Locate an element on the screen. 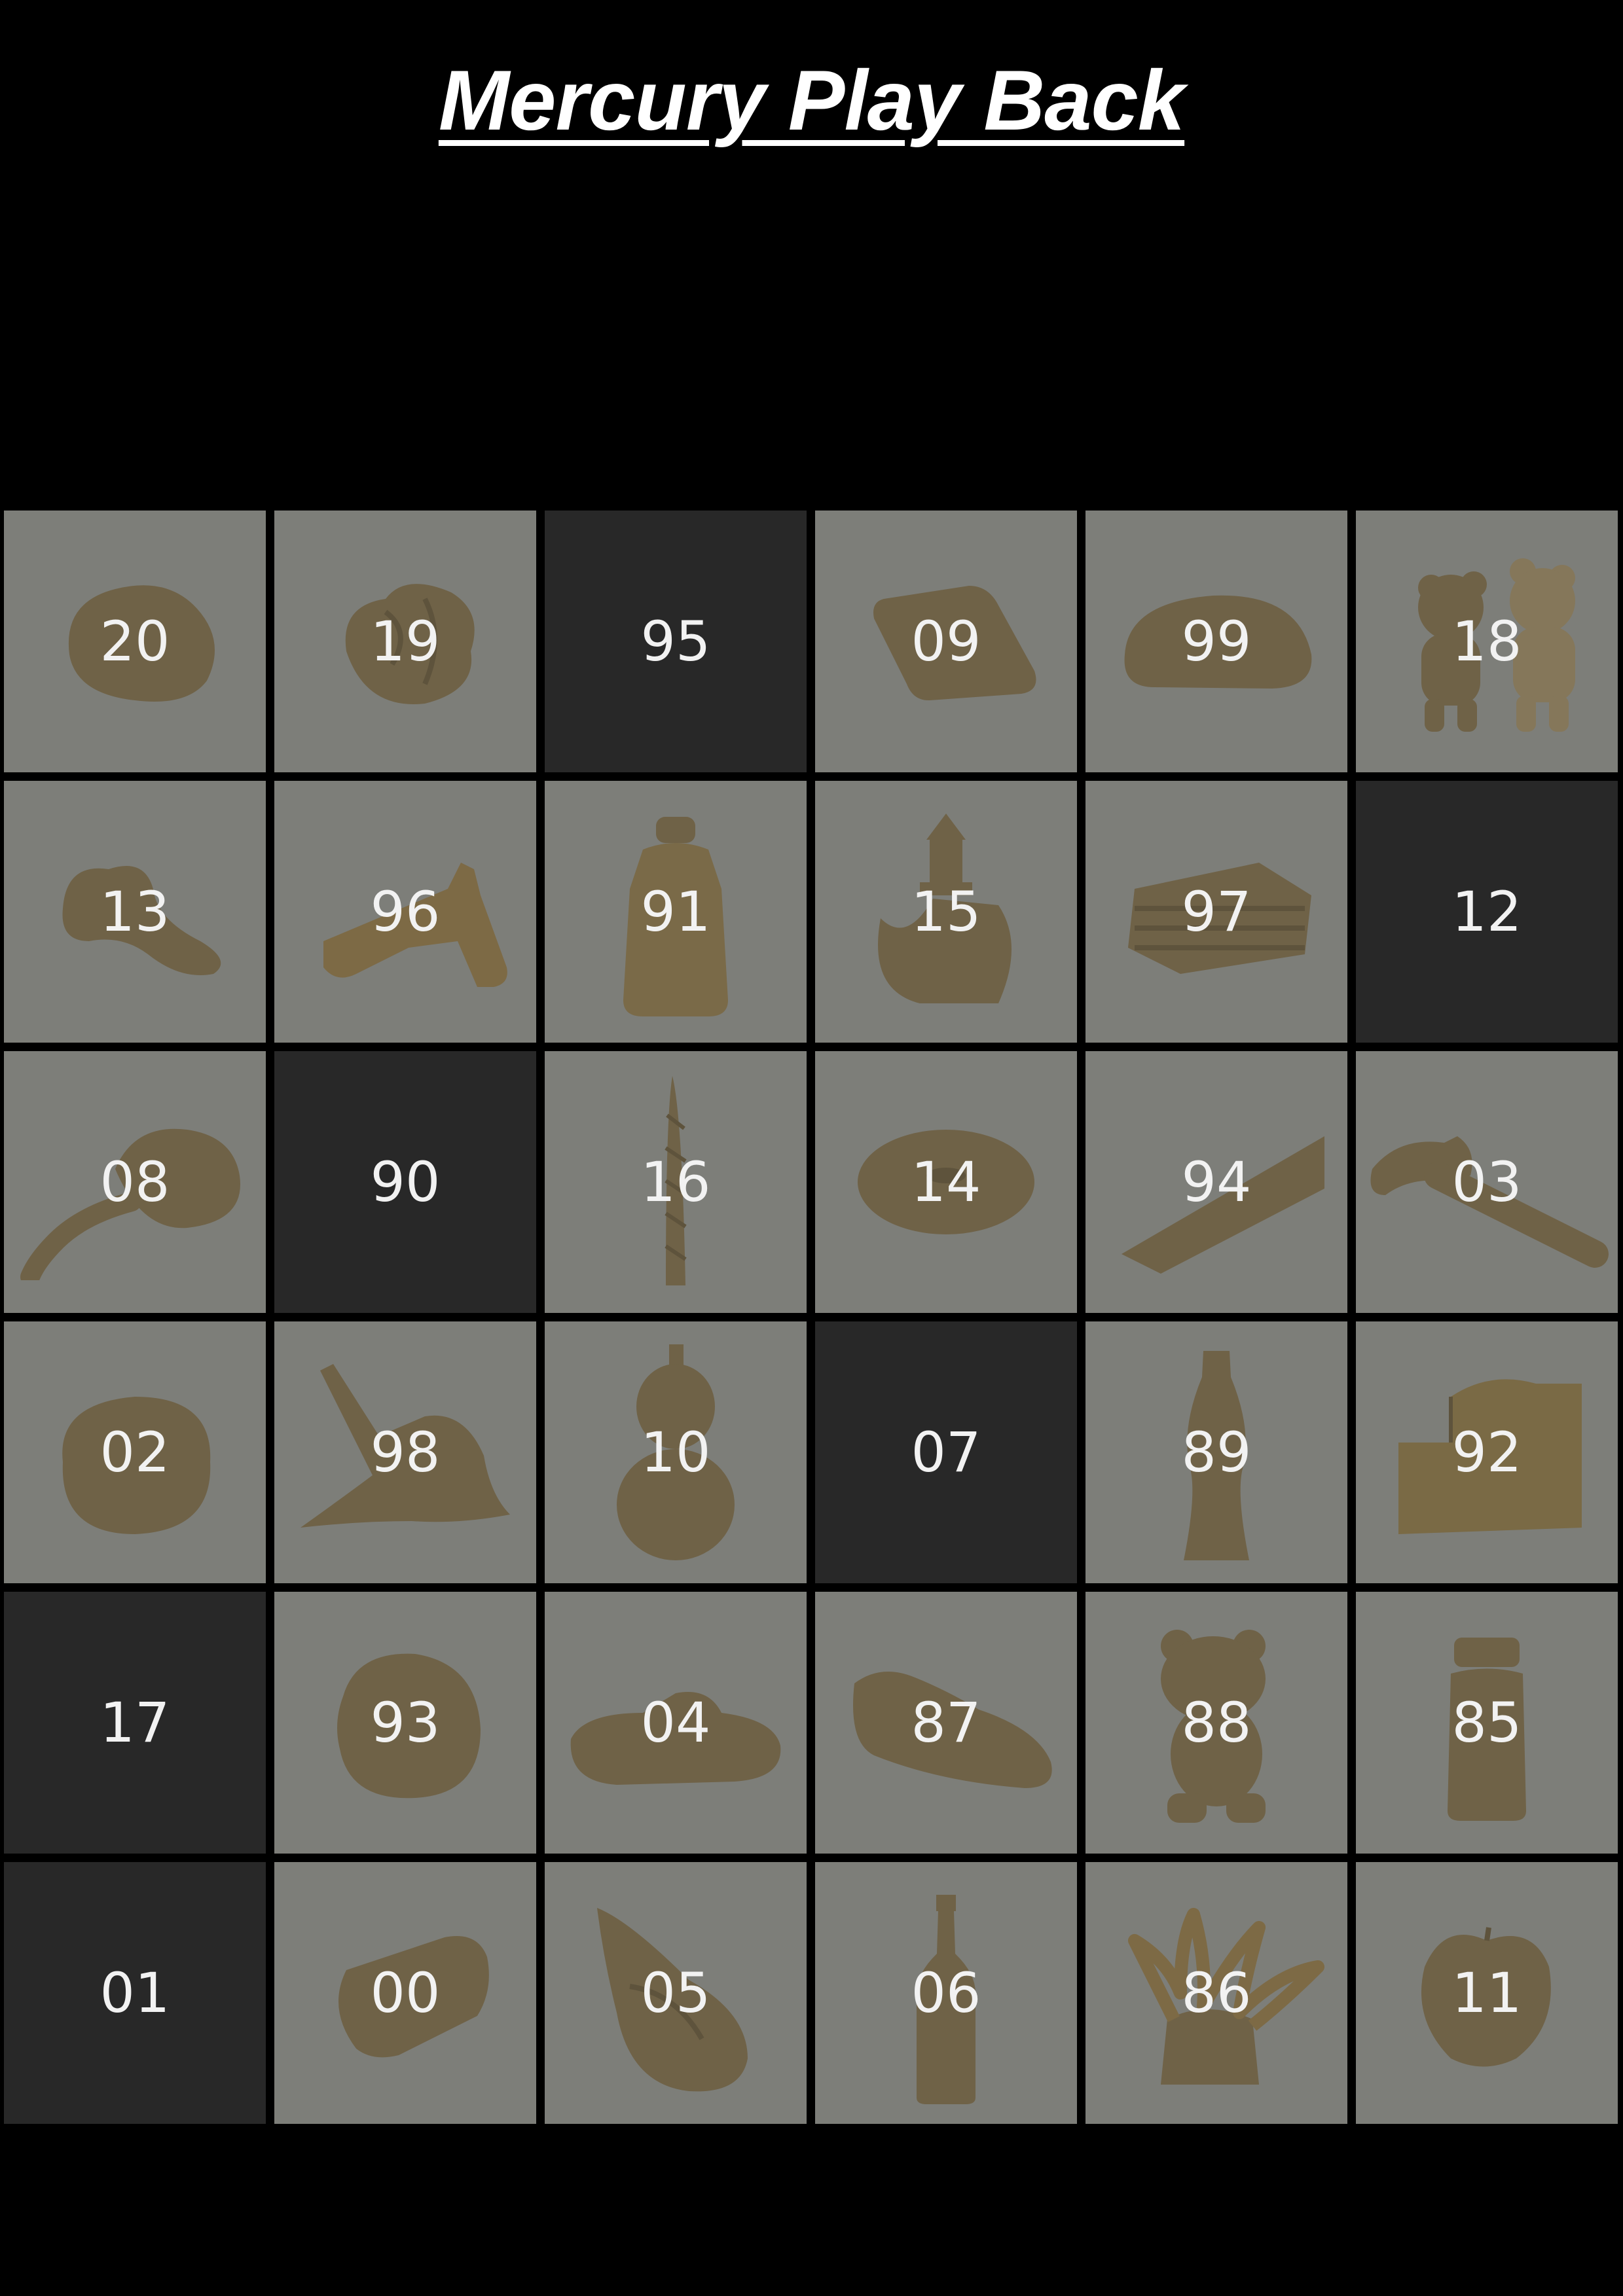 This screenshot has width=1623, height=2296. tile-label: 95 is located at coordinates (675, 641).